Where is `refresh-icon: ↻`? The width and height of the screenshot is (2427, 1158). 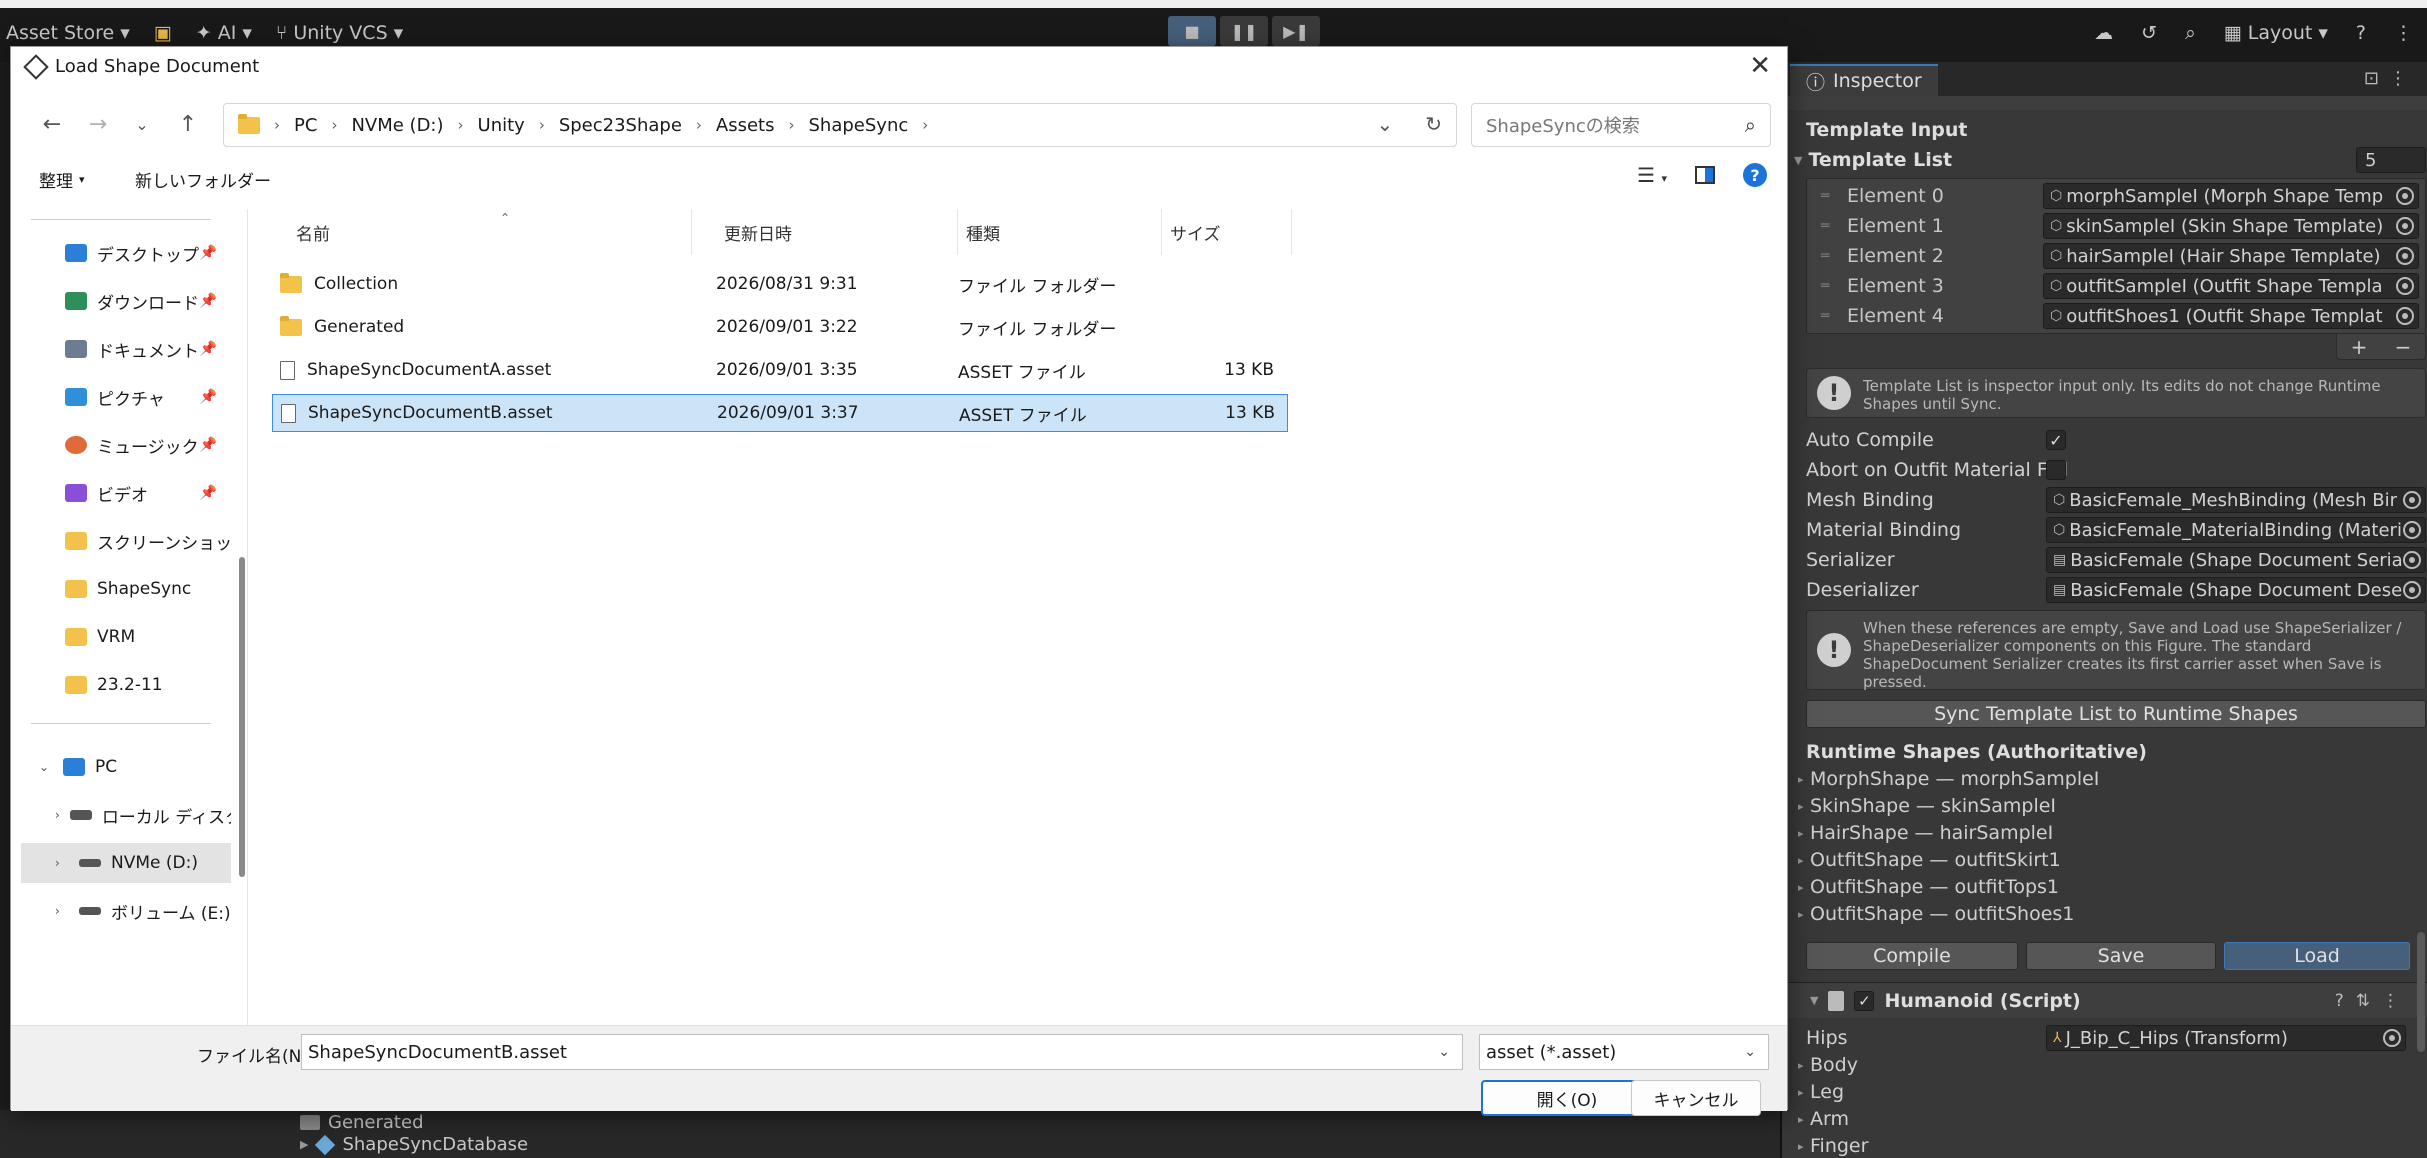
refresh-icon: ↻ is located at coordinates (1433, 124).